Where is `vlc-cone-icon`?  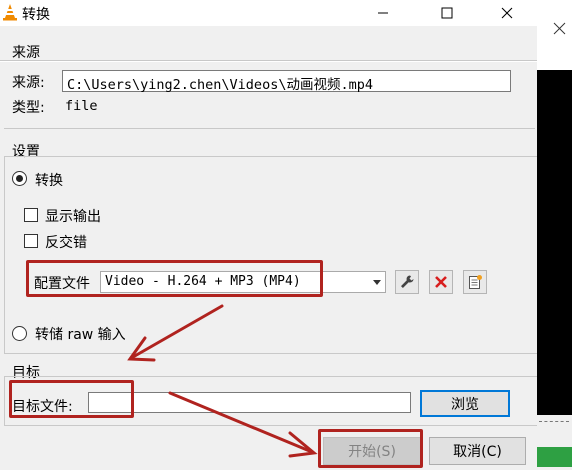
vlc-cone-icon is located at coordinates (10, 12).